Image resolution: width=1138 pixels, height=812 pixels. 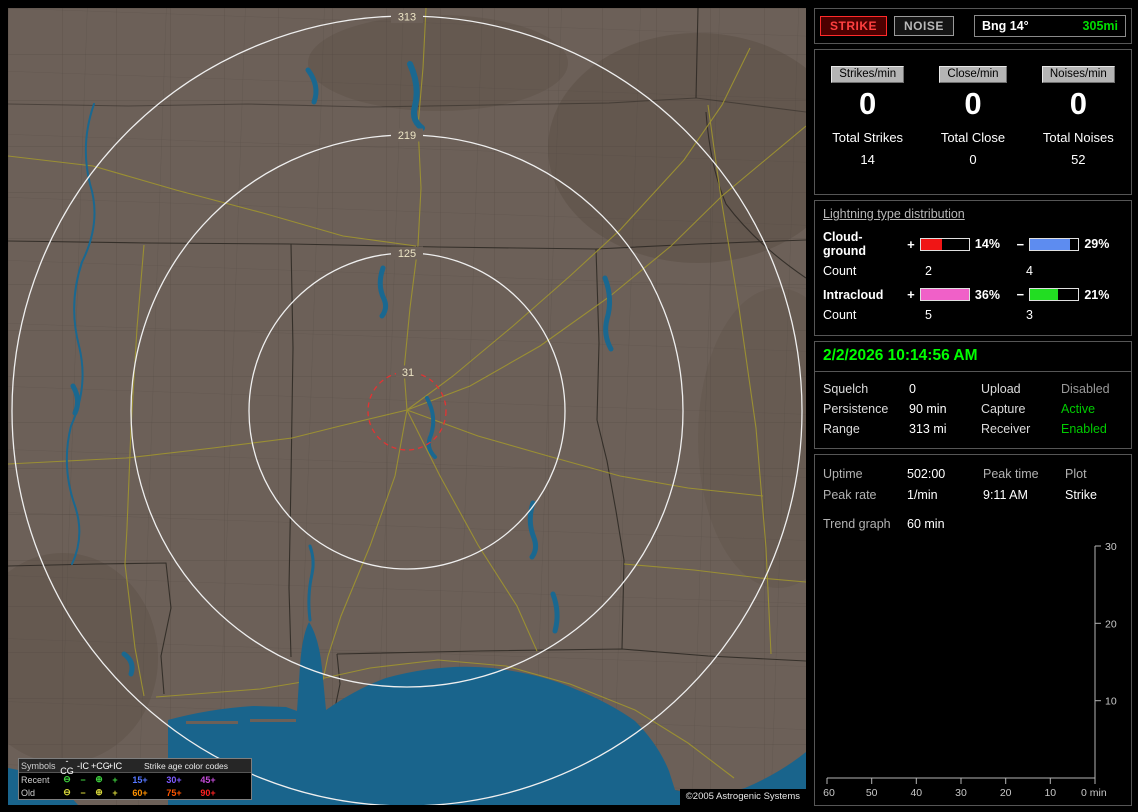 What do you see at coordinates (407, 18) in the screenshot?
I see `range-label-313: 313` at bounding box center [407, 18].